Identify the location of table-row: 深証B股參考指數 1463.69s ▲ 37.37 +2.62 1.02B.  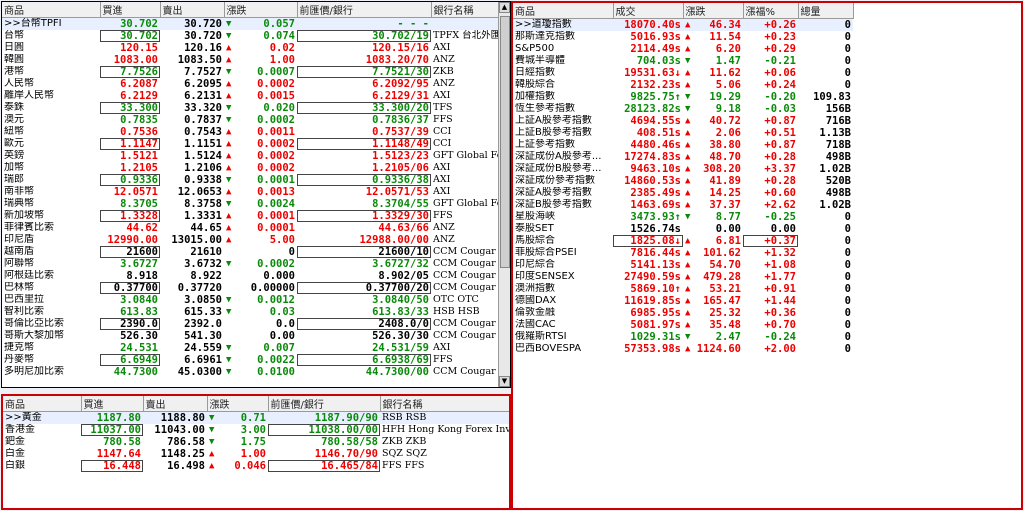
(683, 205).